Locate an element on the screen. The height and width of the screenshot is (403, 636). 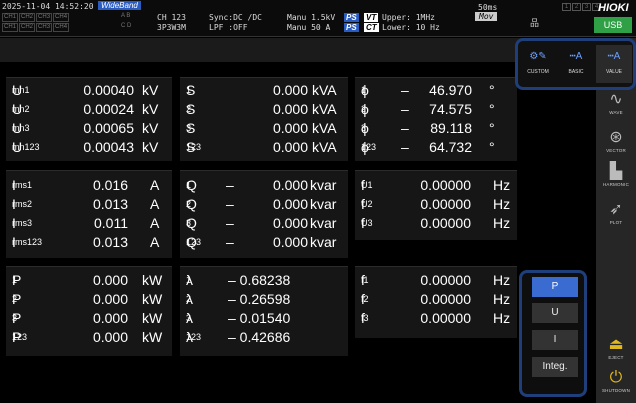
custom-mode-button: ⚙✎ CUSTOM is located at coordinates (538, 64).